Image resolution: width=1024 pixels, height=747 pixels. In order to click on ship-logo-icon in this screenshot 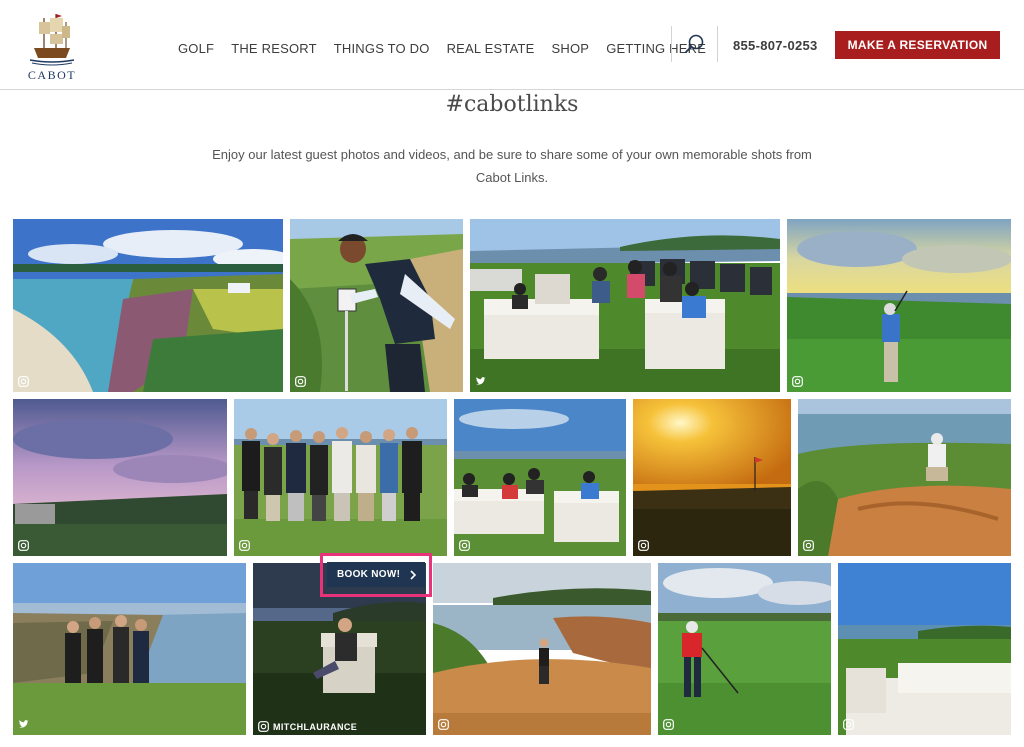, I will do `click(52, 40)`.